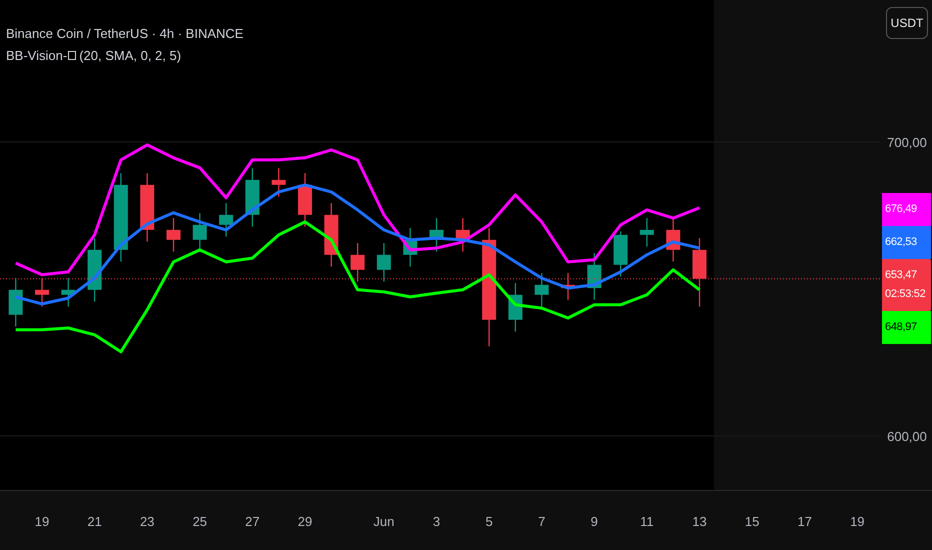  I want to click on price-tag: 676,49, so click(906, 209).